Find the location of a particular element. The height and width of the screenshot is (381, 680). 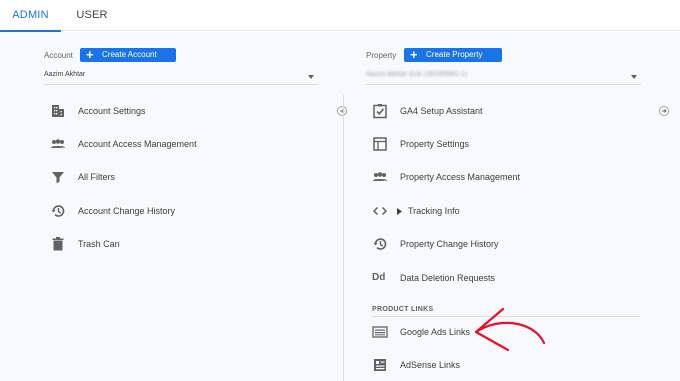

menu-item-label: Google Ads Links is located at coordinates (435, 332).